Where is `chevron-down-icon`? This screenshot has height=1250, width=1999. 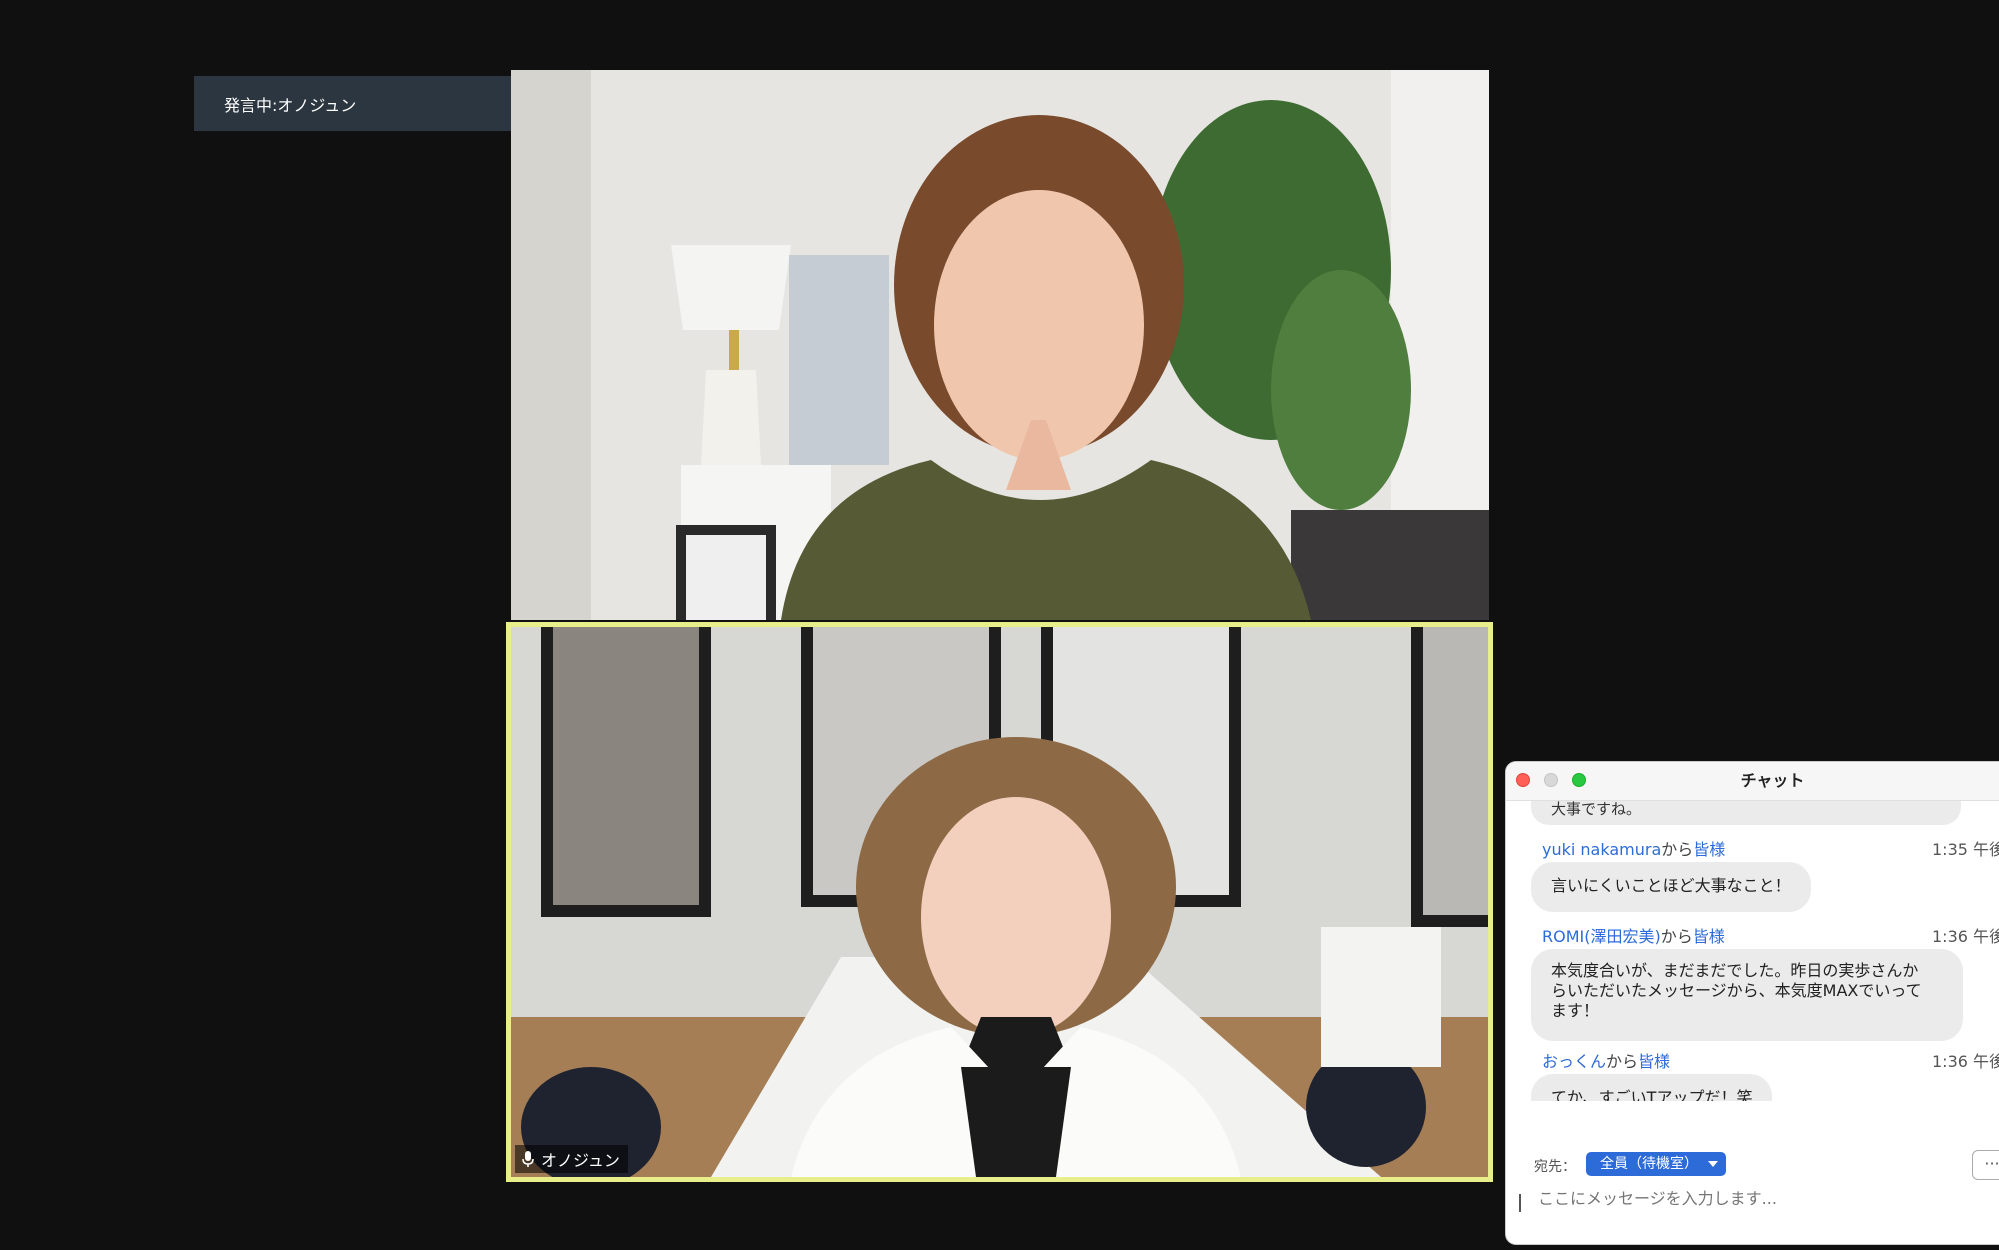 chevron-down-icon is located at coordinates (1713, 1164).